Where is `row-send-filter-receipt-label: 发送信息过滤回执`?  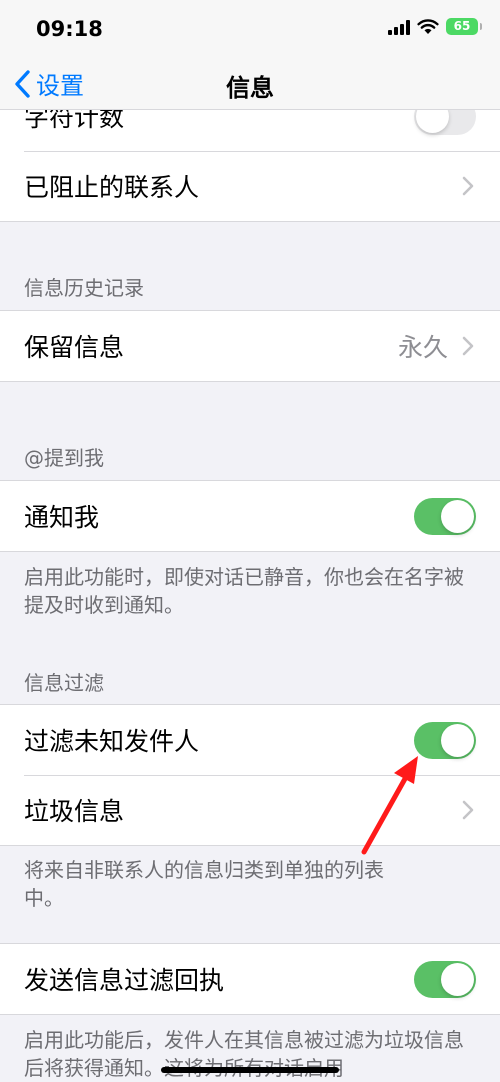
row-send-filter-receipt-label: 发送信息过滤回执 is located at coordinates (124, 980).